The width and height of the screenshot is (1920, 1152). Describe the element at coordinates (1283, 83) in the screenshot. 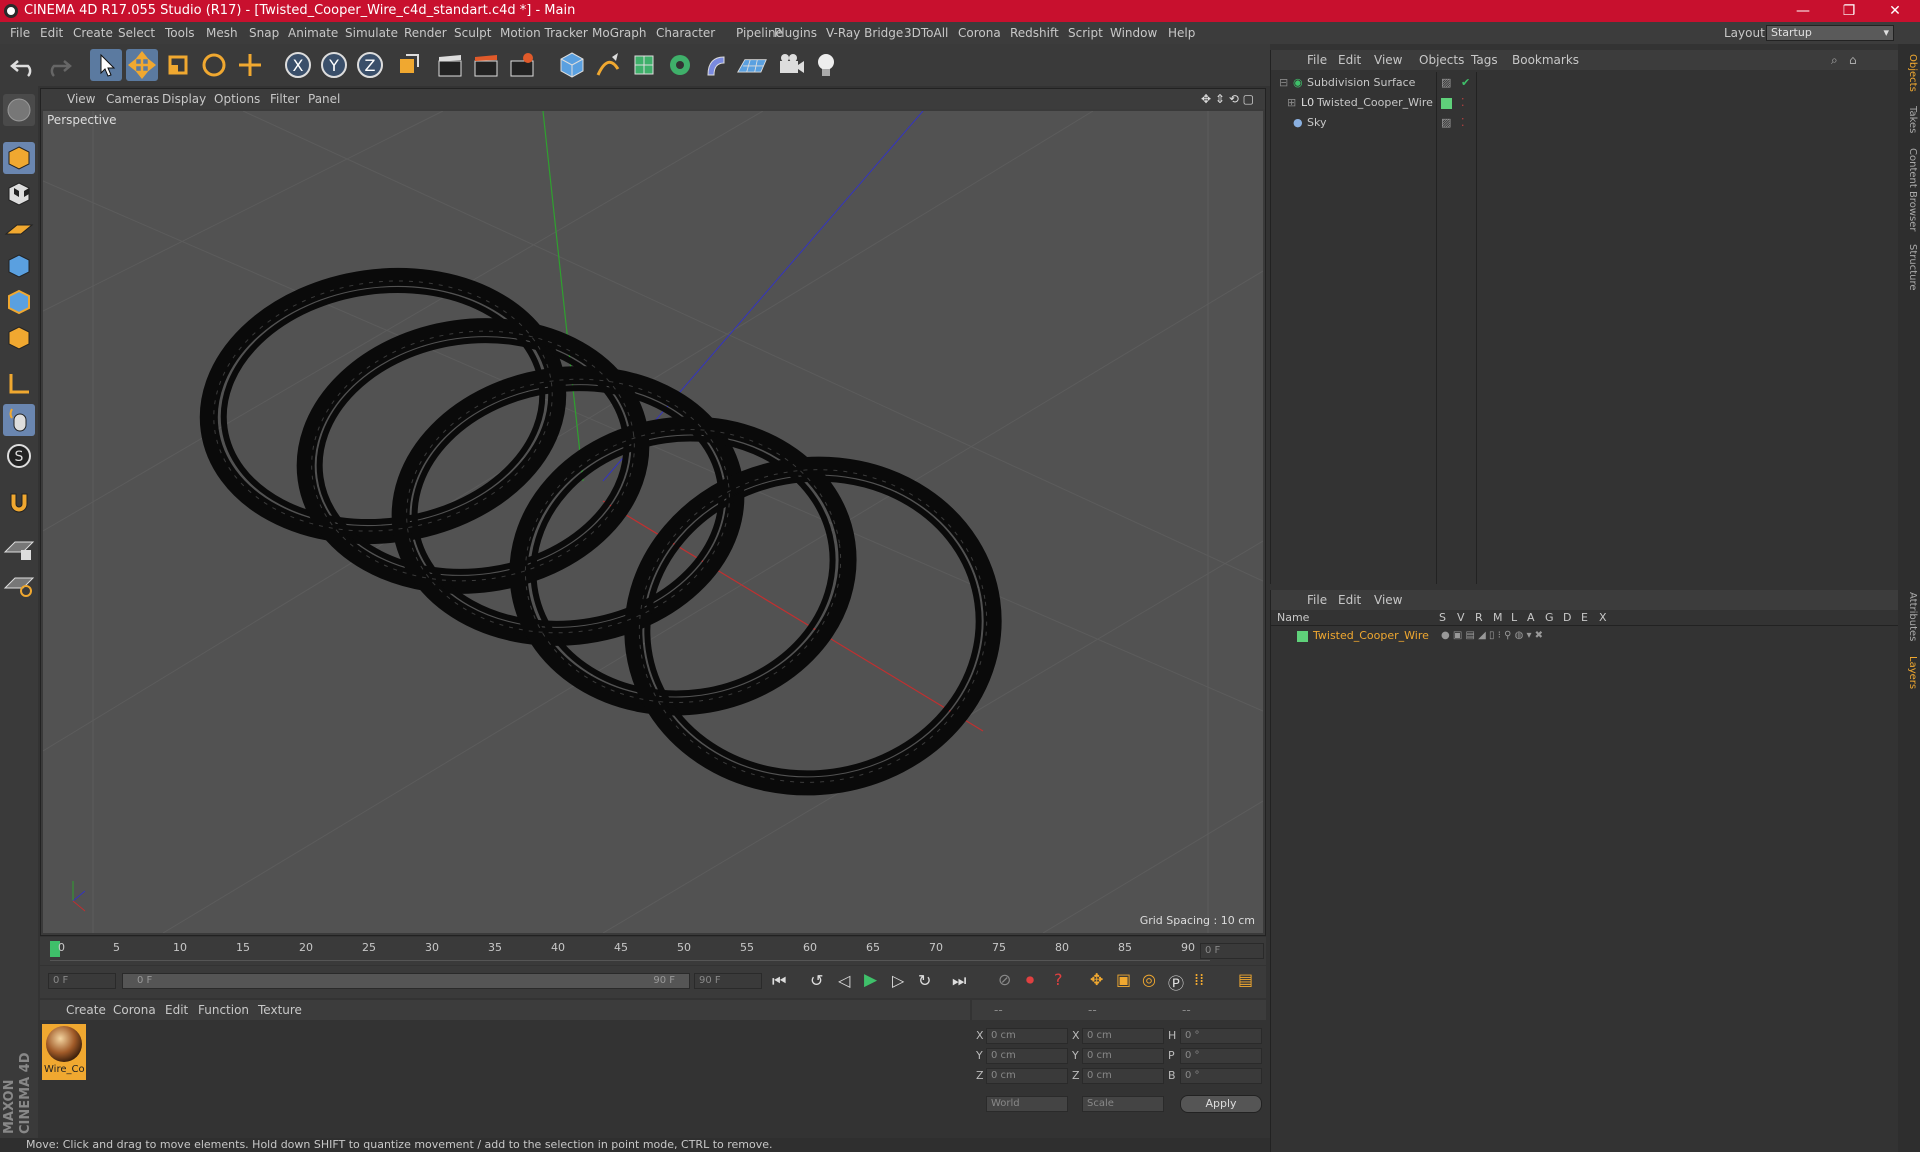

I see `collapse-icon: ⊟` at that location.